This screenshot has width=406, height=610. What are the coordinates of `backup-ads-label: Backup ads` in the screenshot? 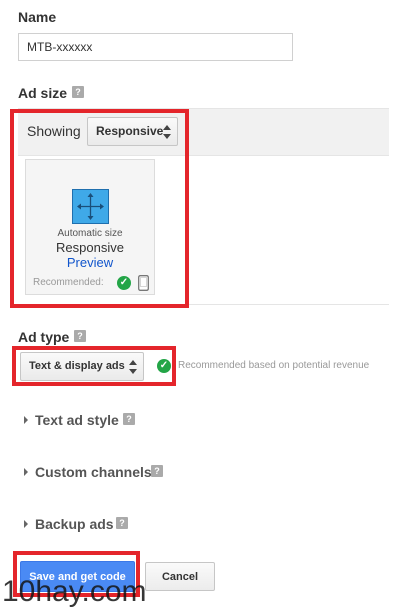 It's located at (74, 524).